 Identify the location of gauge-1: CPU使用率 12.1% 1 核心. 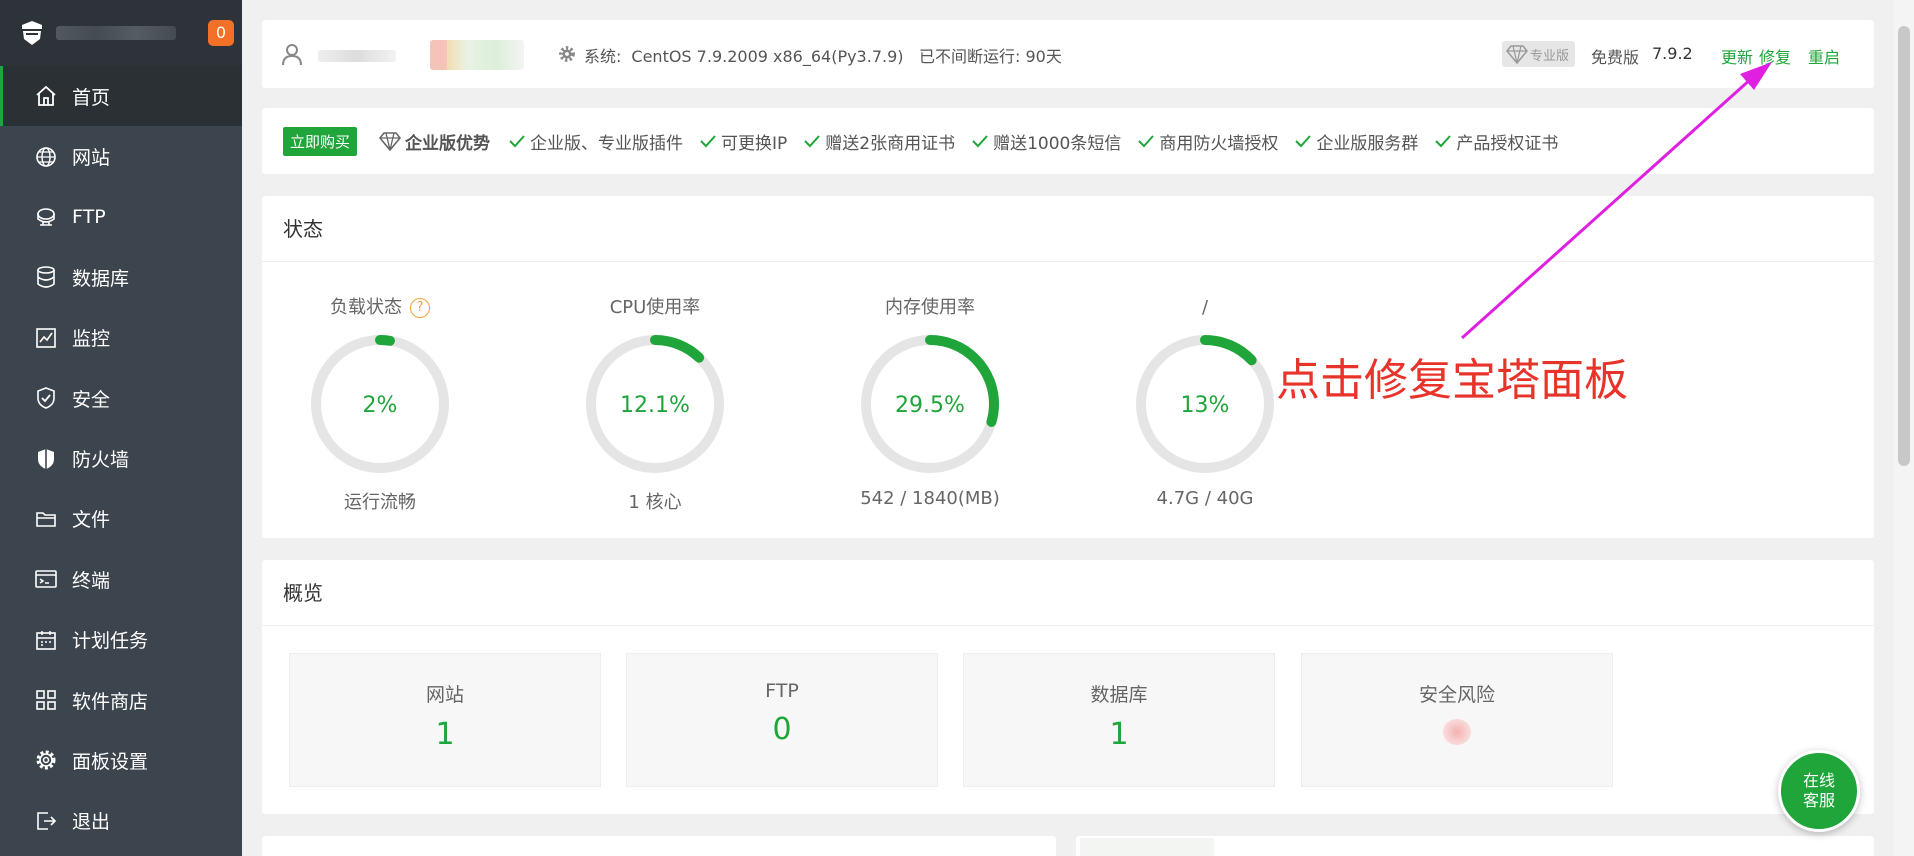
(655, 405).